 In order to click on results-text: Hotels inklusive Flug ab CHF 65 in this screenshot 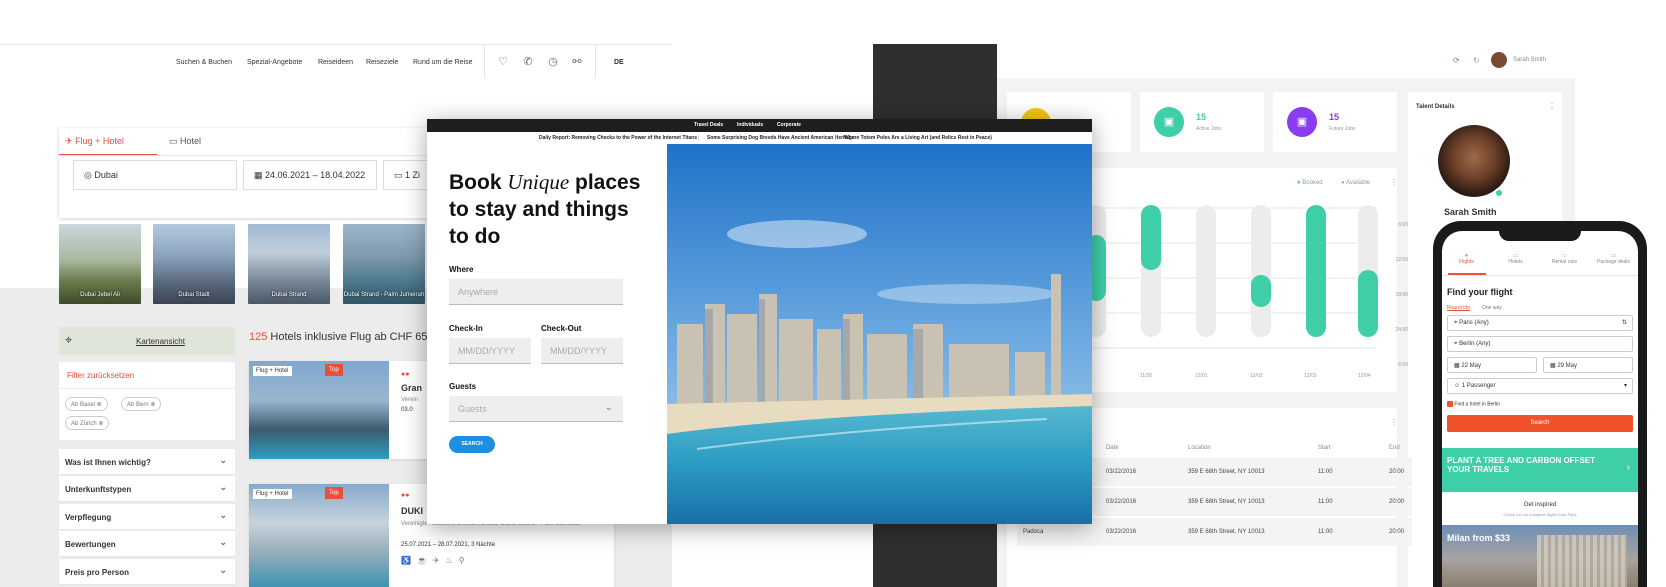, I will do `click(349, 337)`.